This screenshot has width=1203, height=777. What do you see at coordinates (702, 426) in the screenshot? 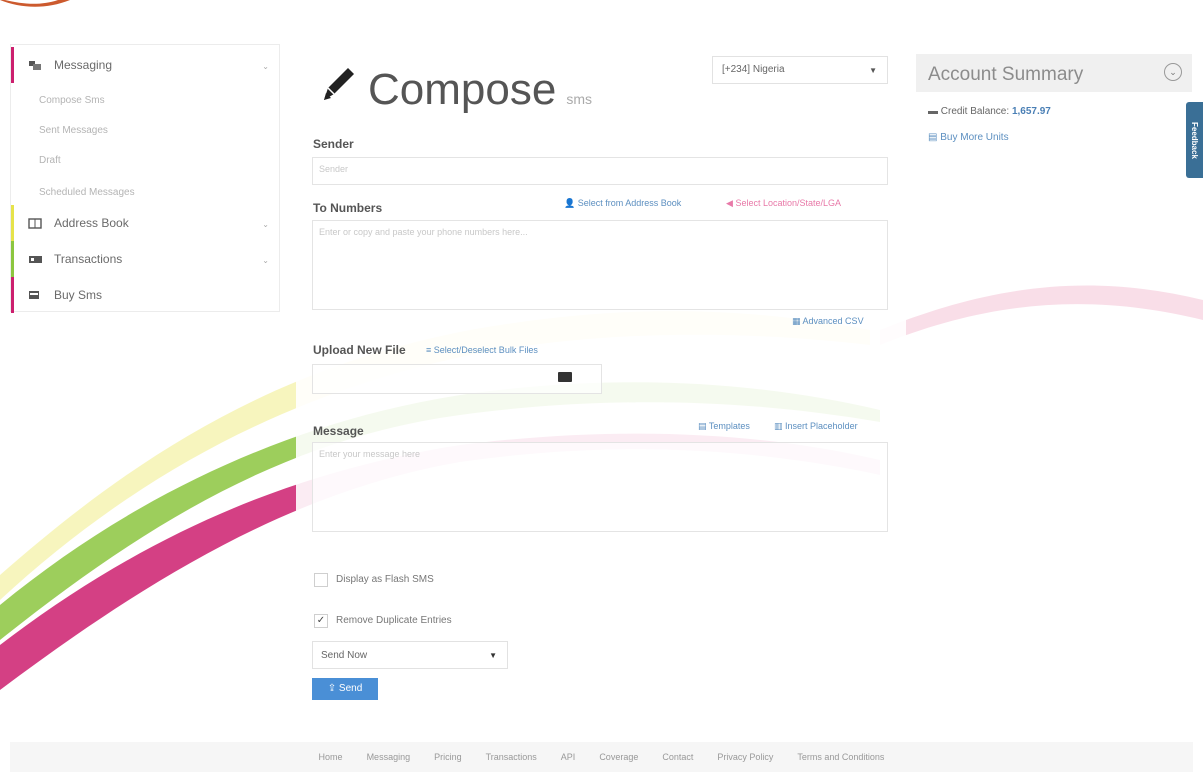
I see `templates-icon: ▤` at bounding box center [702, 426].